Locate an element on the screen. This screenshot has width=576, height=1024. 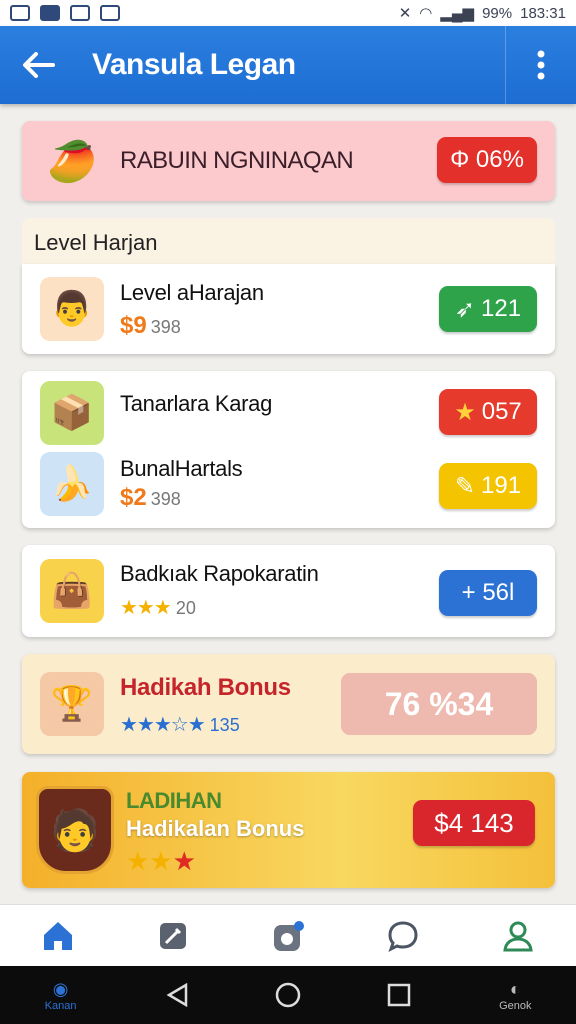
sys-right: ◐ Genok is located at coordinates (515, 995).